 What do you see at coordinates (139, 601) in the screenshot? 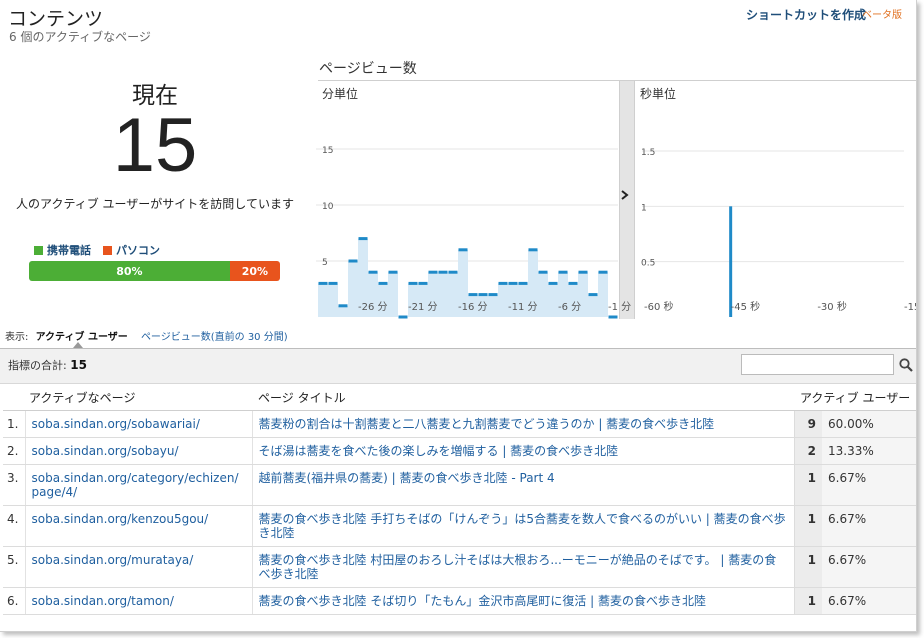
I see `row-page-link: soba.sindan.org/tamon/` at bounding box center [139, 601].